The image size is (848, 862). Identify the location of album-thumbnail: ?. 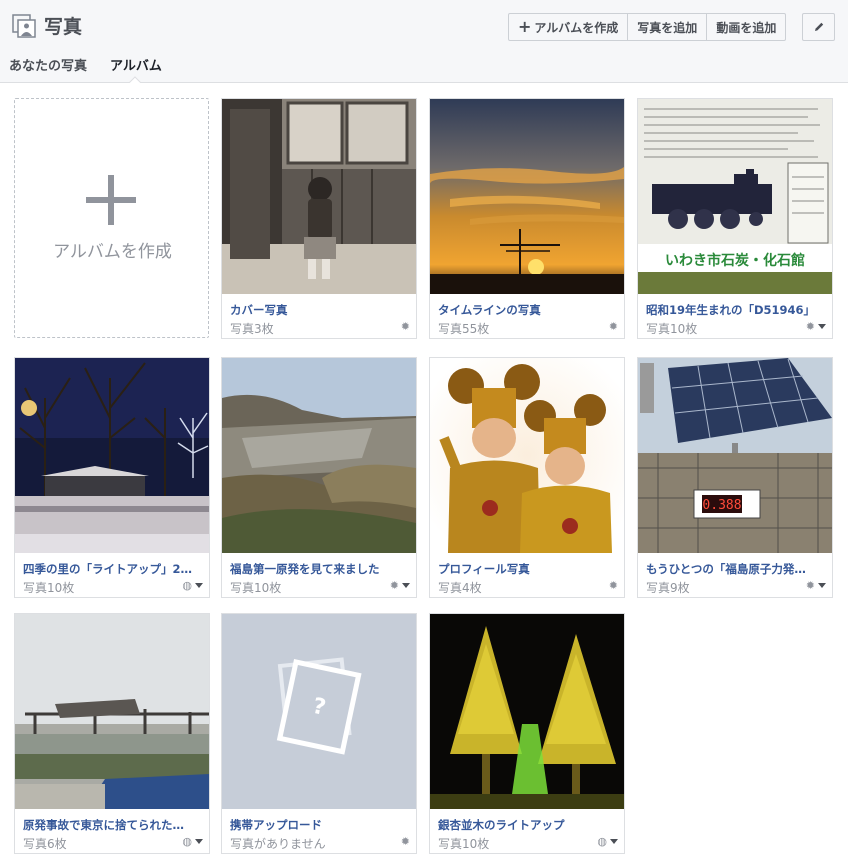
(319, 711).